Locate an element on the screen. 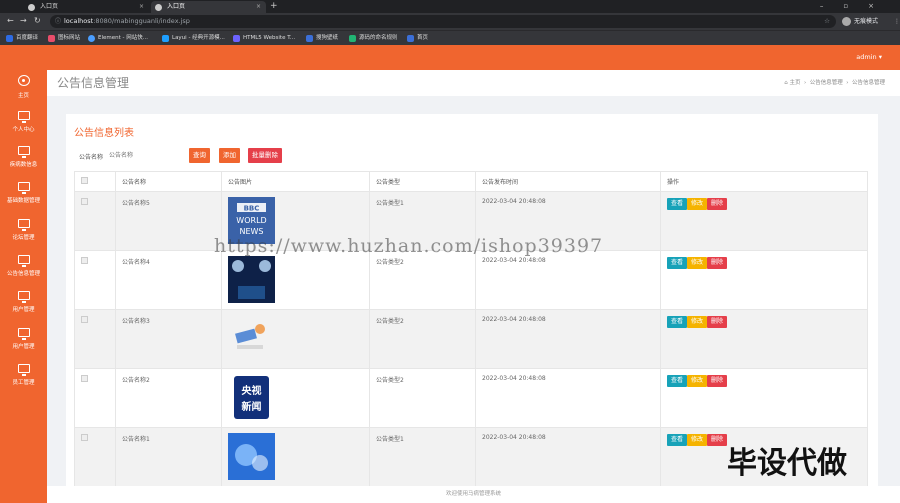  home-icon is located at coordinates (23, 80).